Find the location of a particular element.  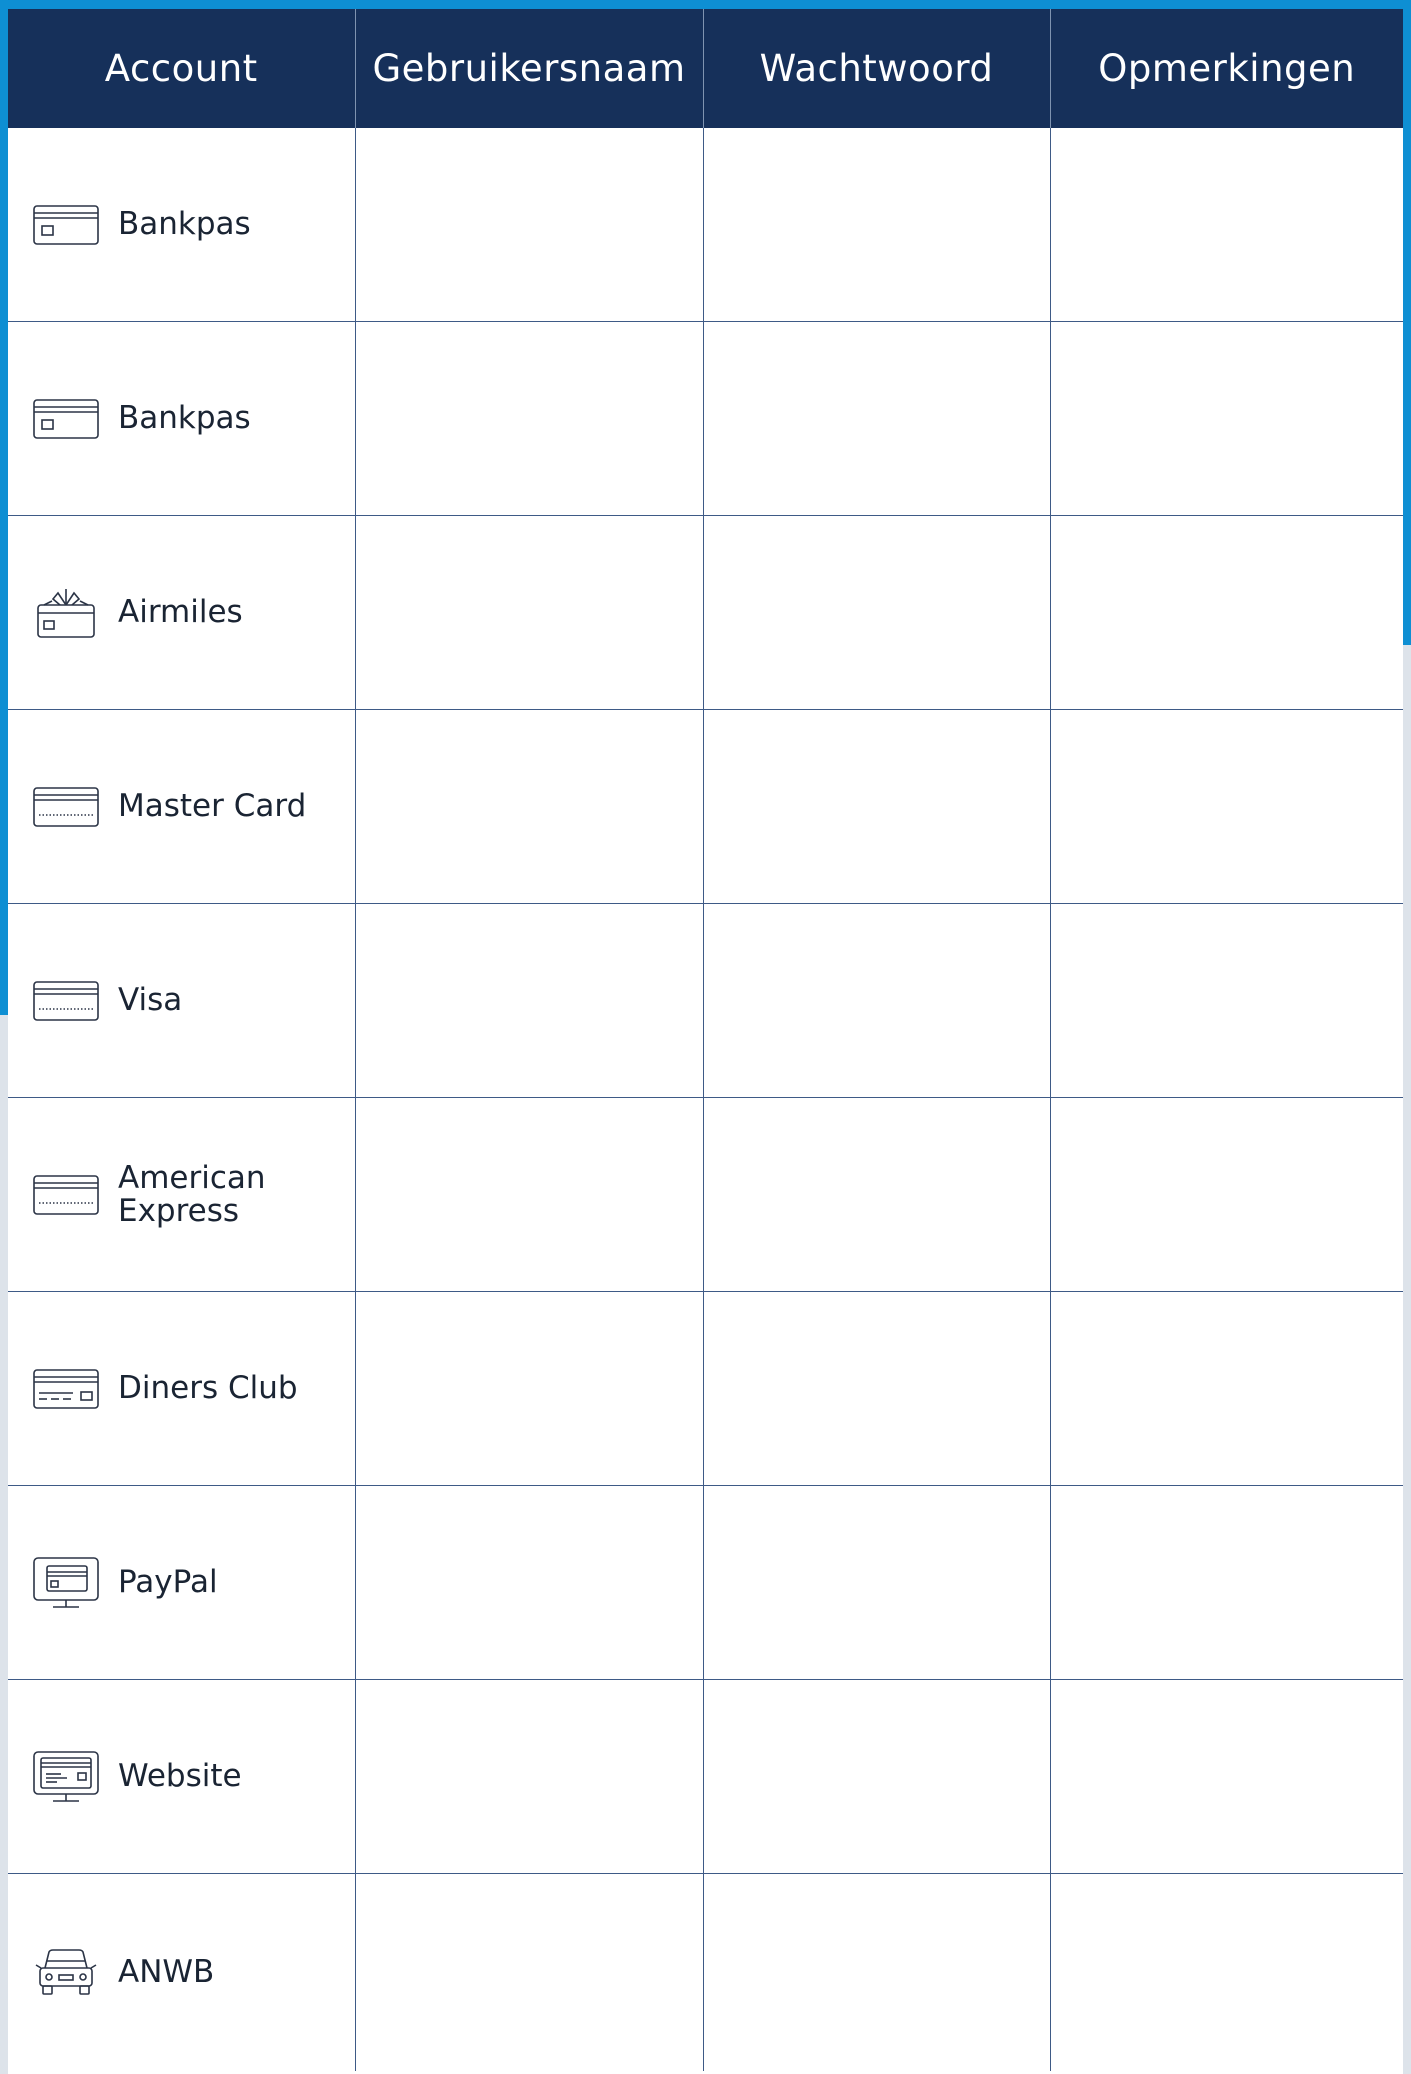

account-cell: American Express is located at coordinates (182, 1194).